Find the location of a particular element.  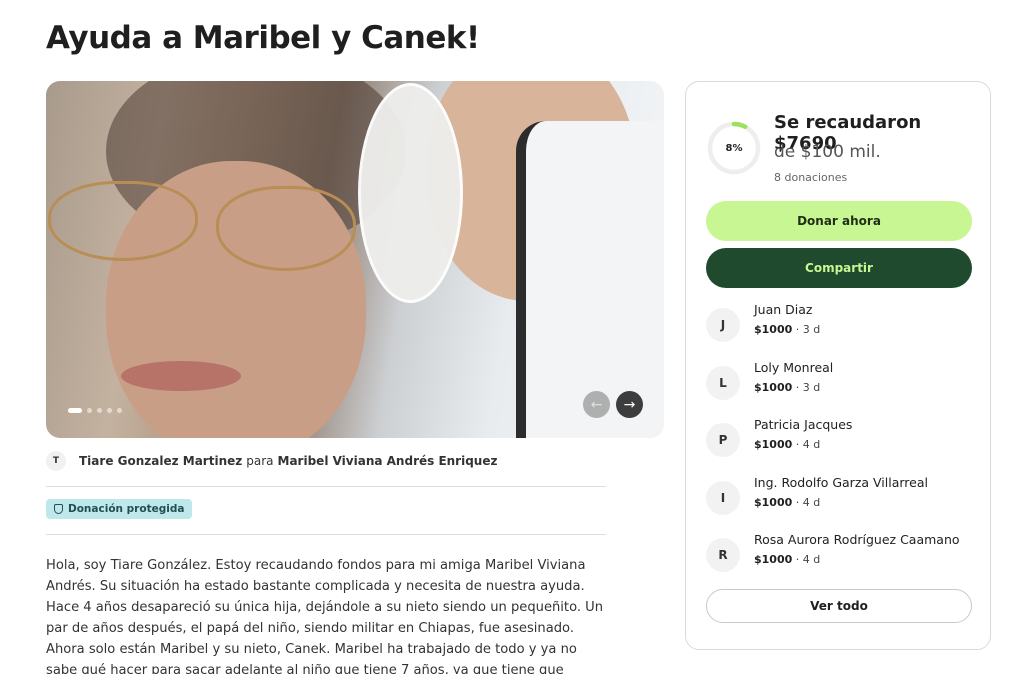

donor-name: Juan Diaz is located at coordinates (783, 309).